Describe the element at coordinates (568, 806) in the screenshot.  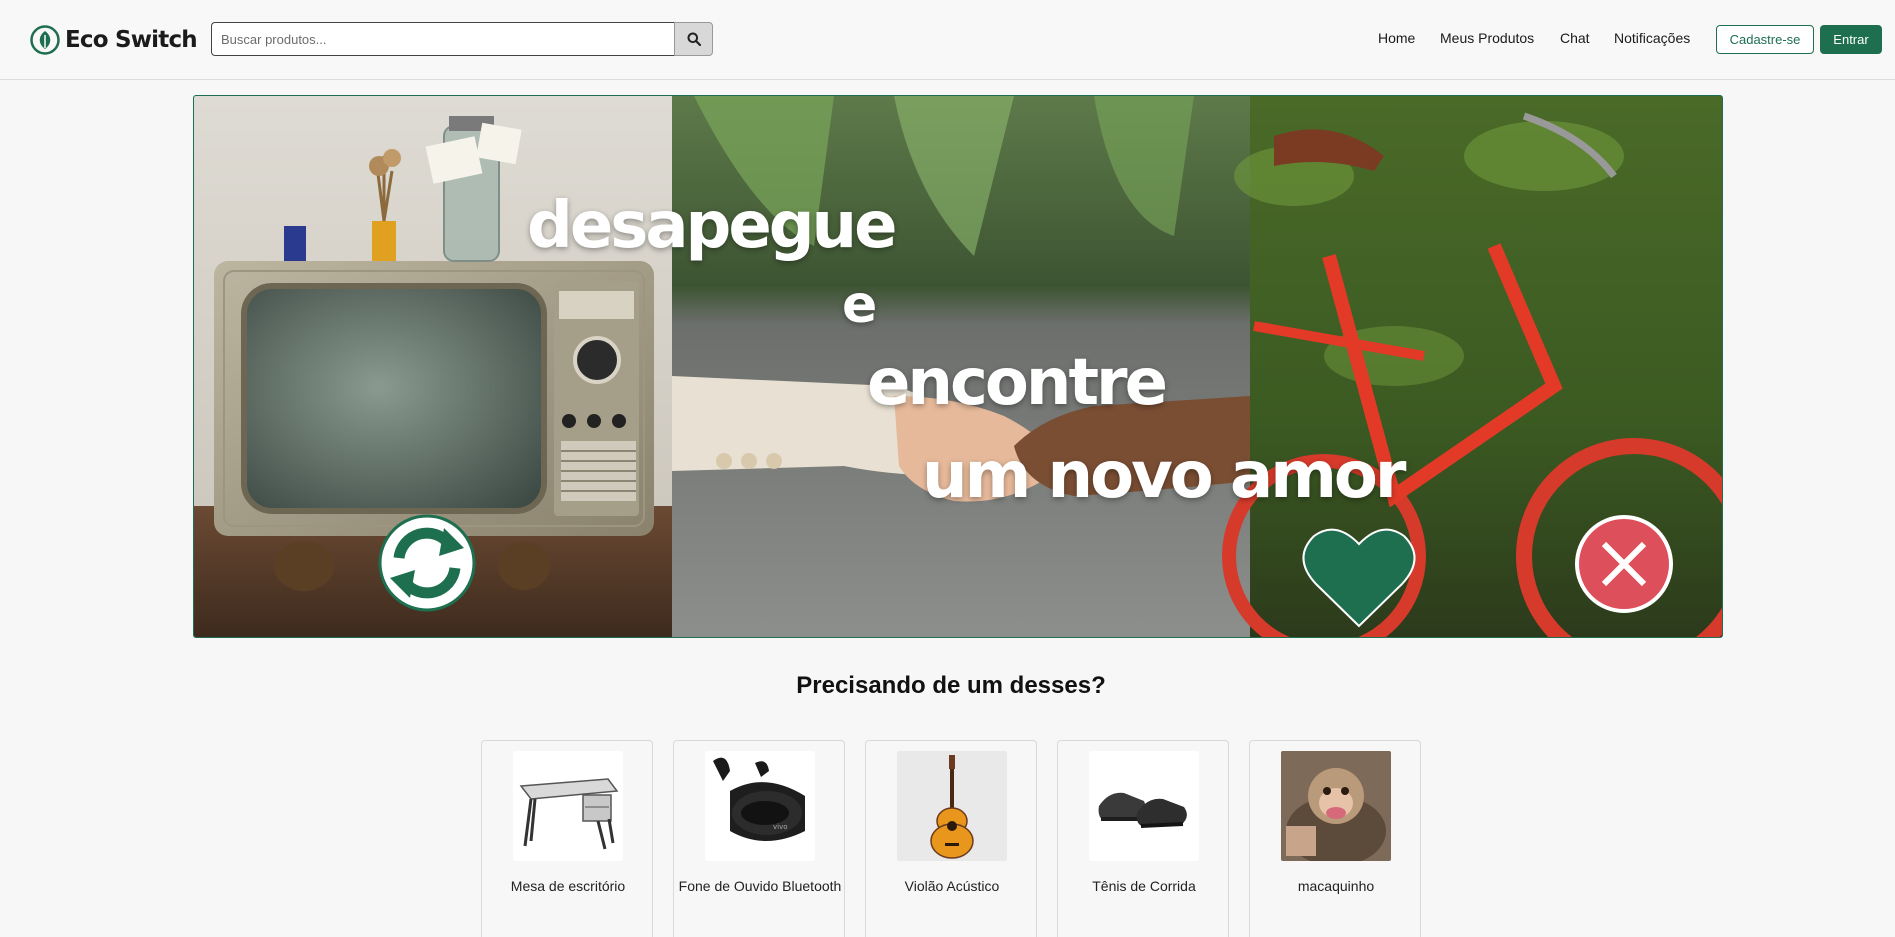
I see `desk-image` at that location.